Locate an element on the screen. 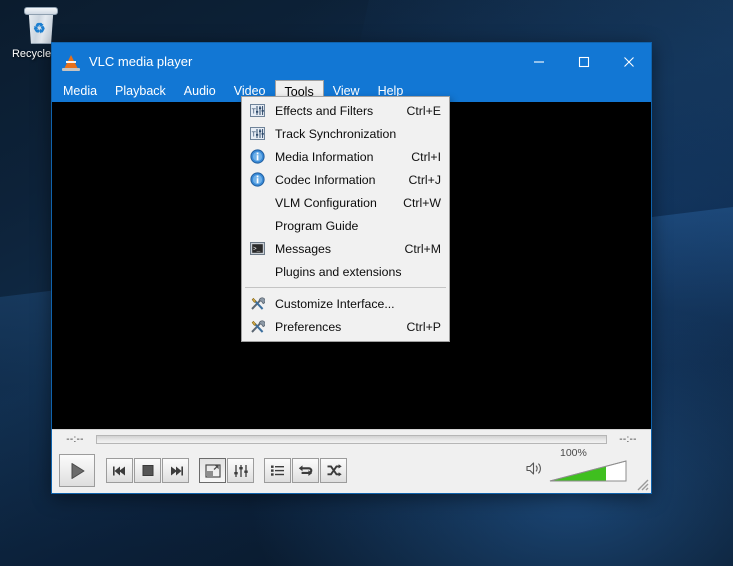 The height and width of the screenshot is (566, 733). loop-button is located at coordinates (305, 470).